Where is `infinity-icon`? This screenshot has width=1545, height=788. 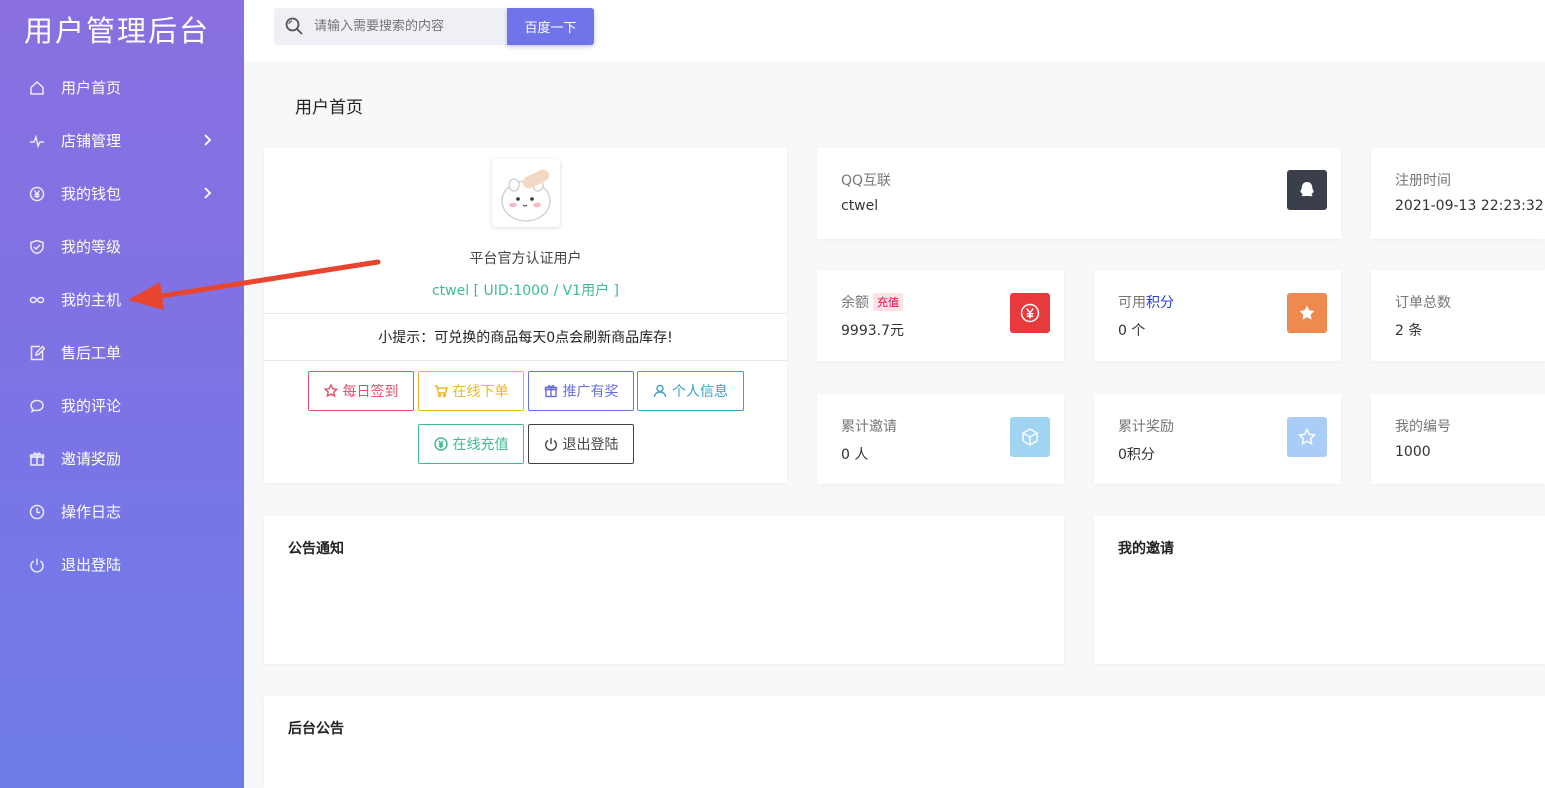
infinity-icon is located at coordinates (37, 300).